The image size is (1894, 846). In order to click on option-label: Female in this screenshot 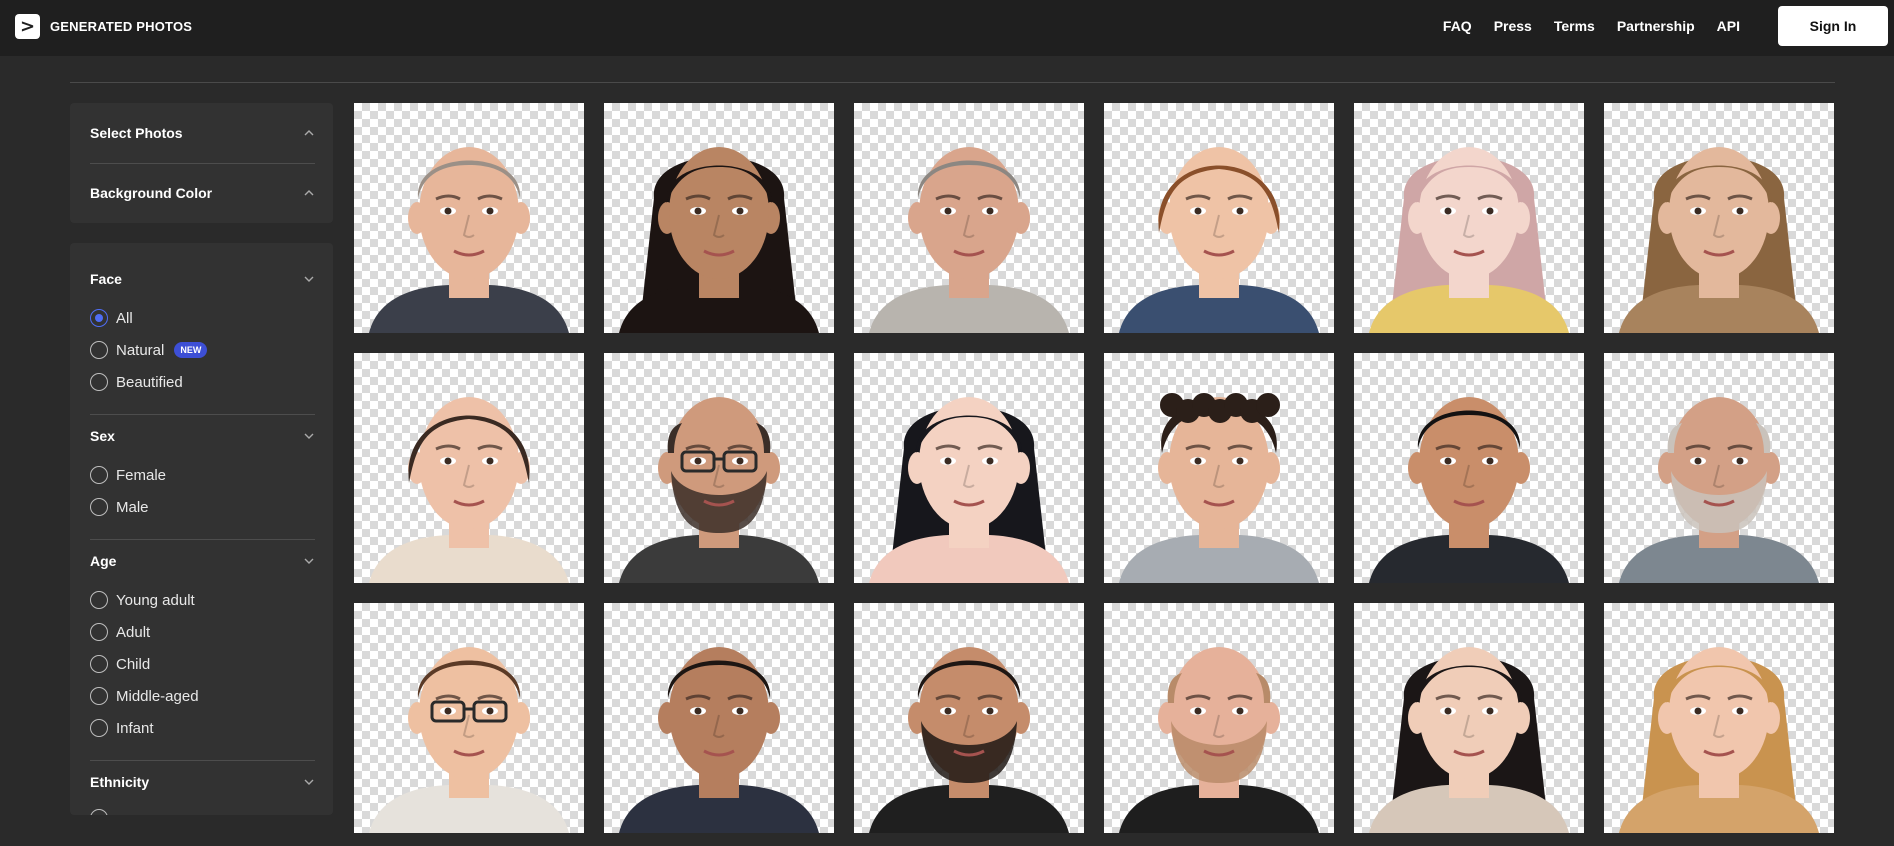, I will do `click(141, 475)`.